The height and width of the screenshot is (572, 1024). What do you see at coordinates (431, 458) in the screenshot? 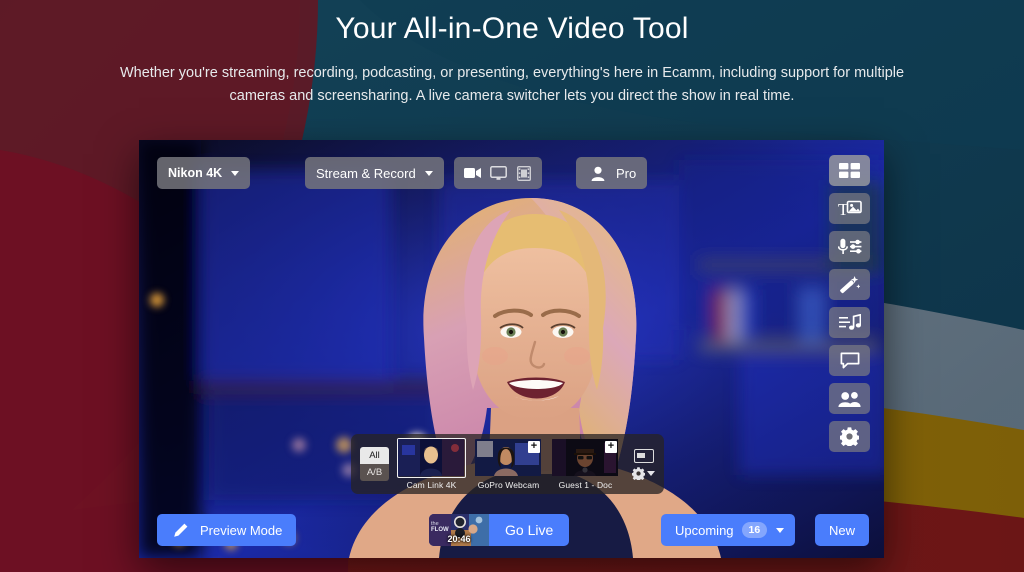
I see `camera-thumbnail-image` at bounding box center [431, 458].